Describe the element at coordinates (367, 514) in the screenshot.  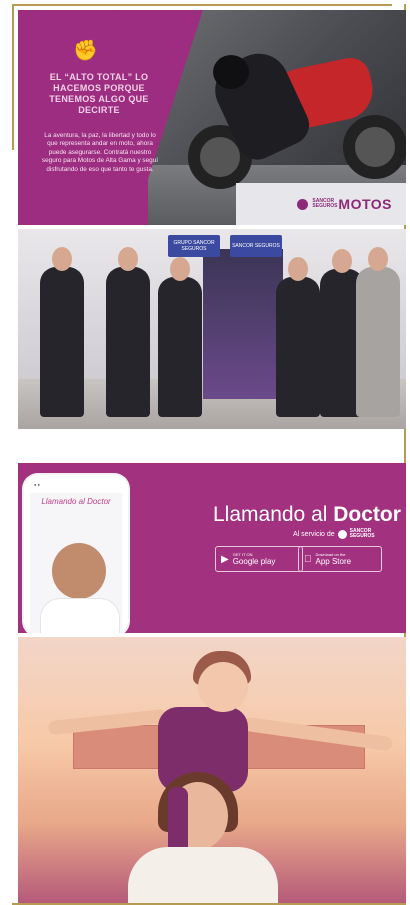
I see `app-title-bold: Doctor` at that location.